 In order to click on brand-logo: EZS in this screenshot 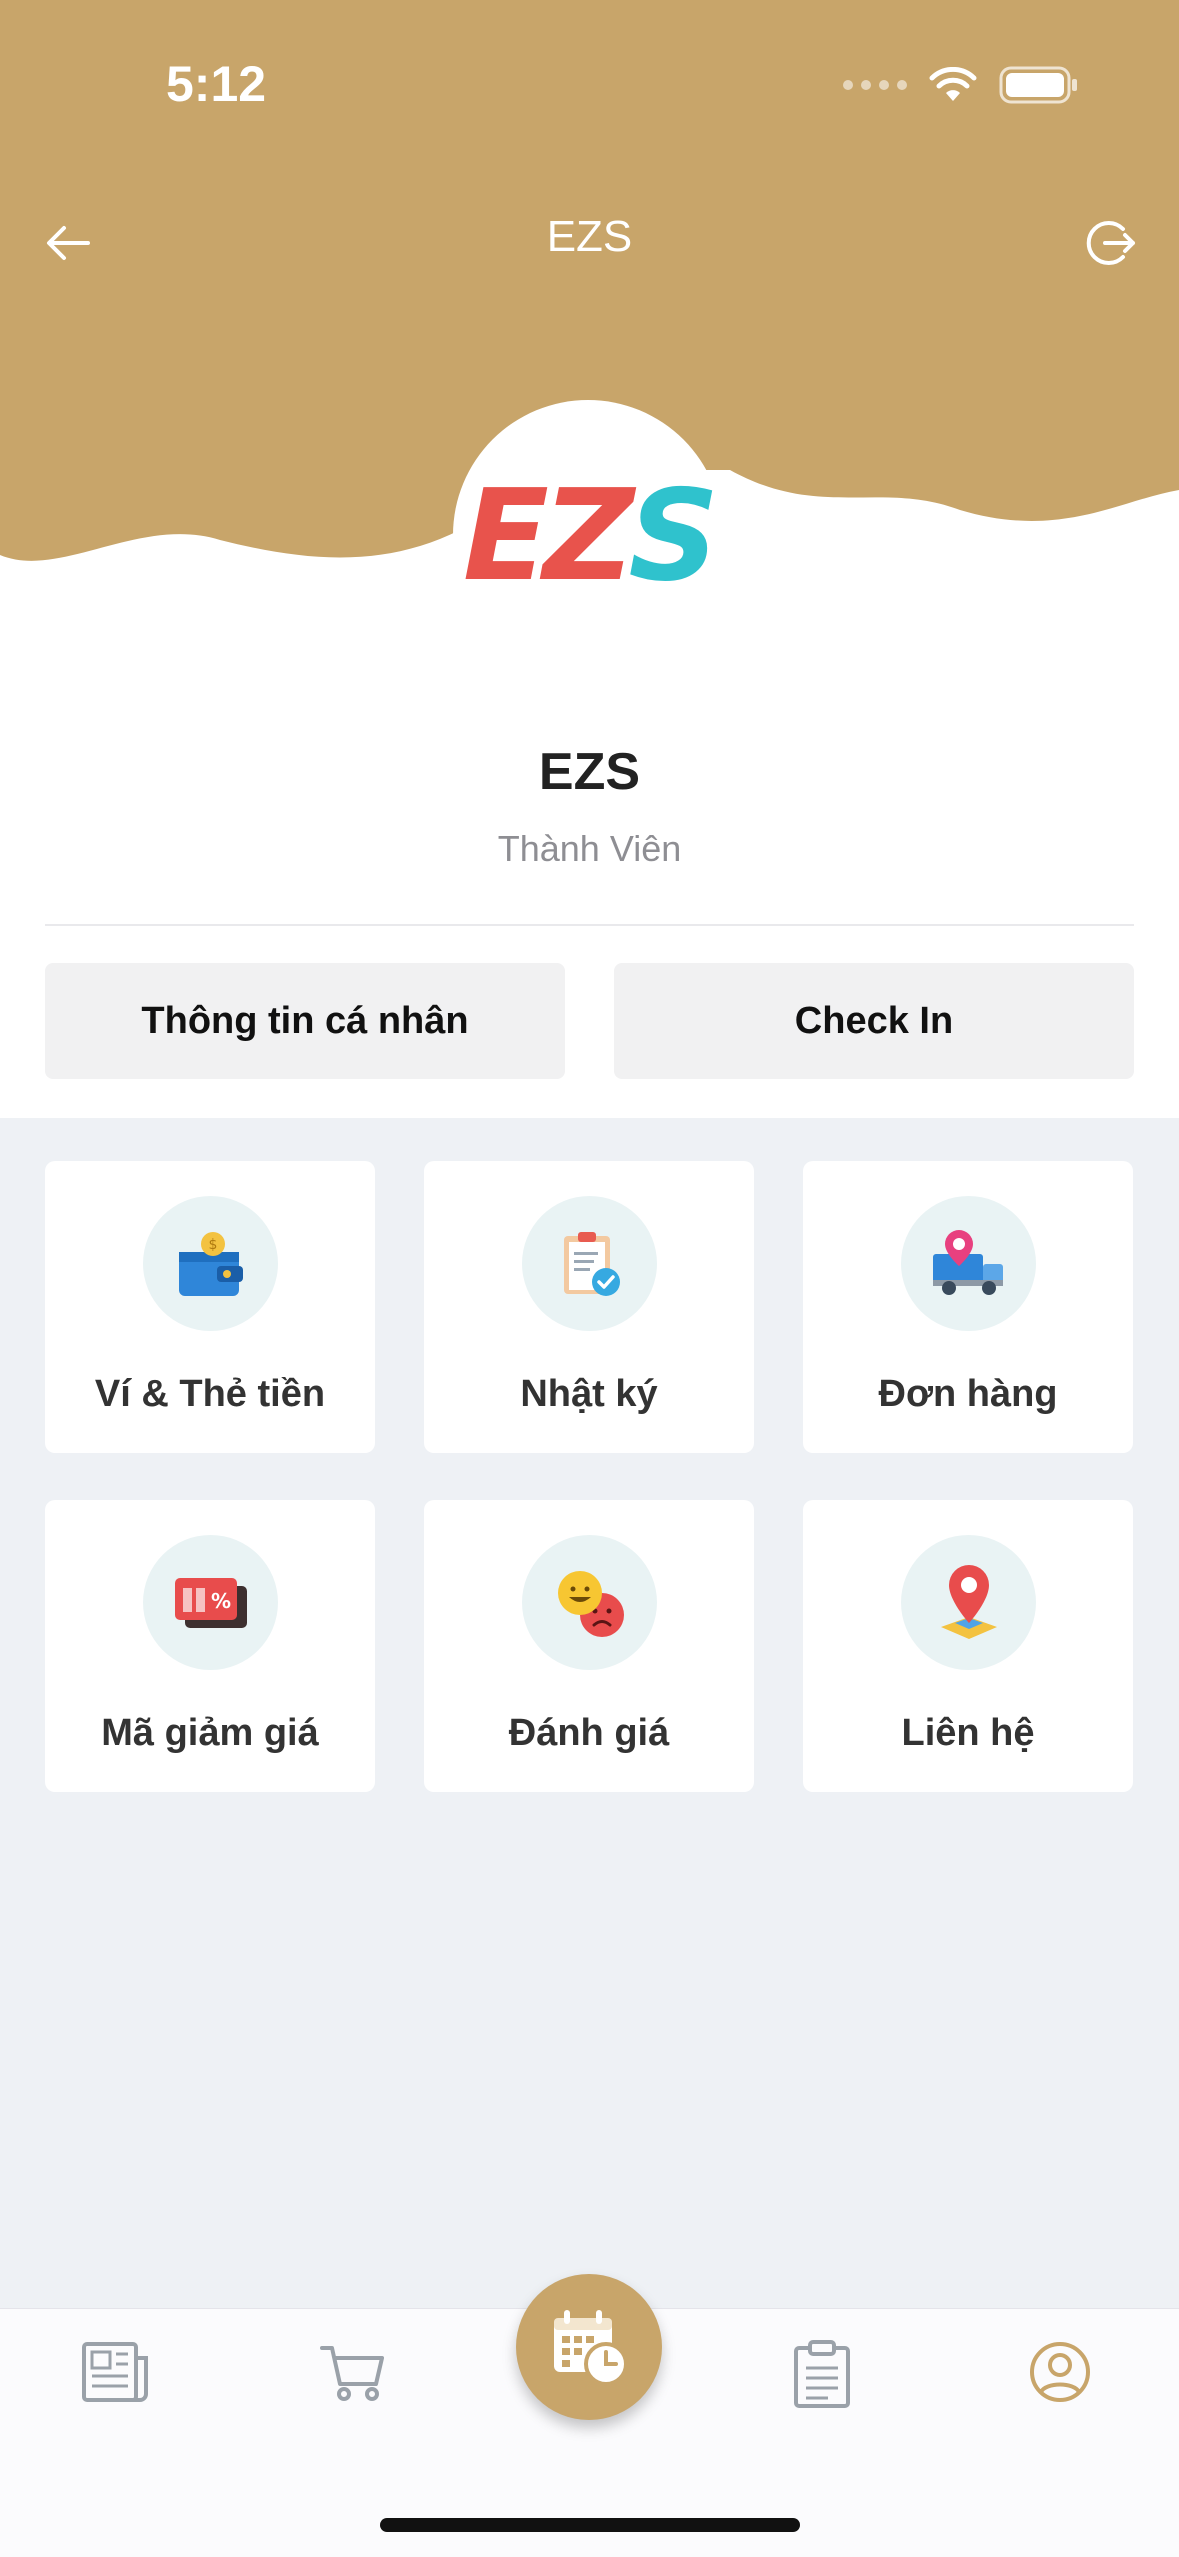, I will do `click(590, 535)`.